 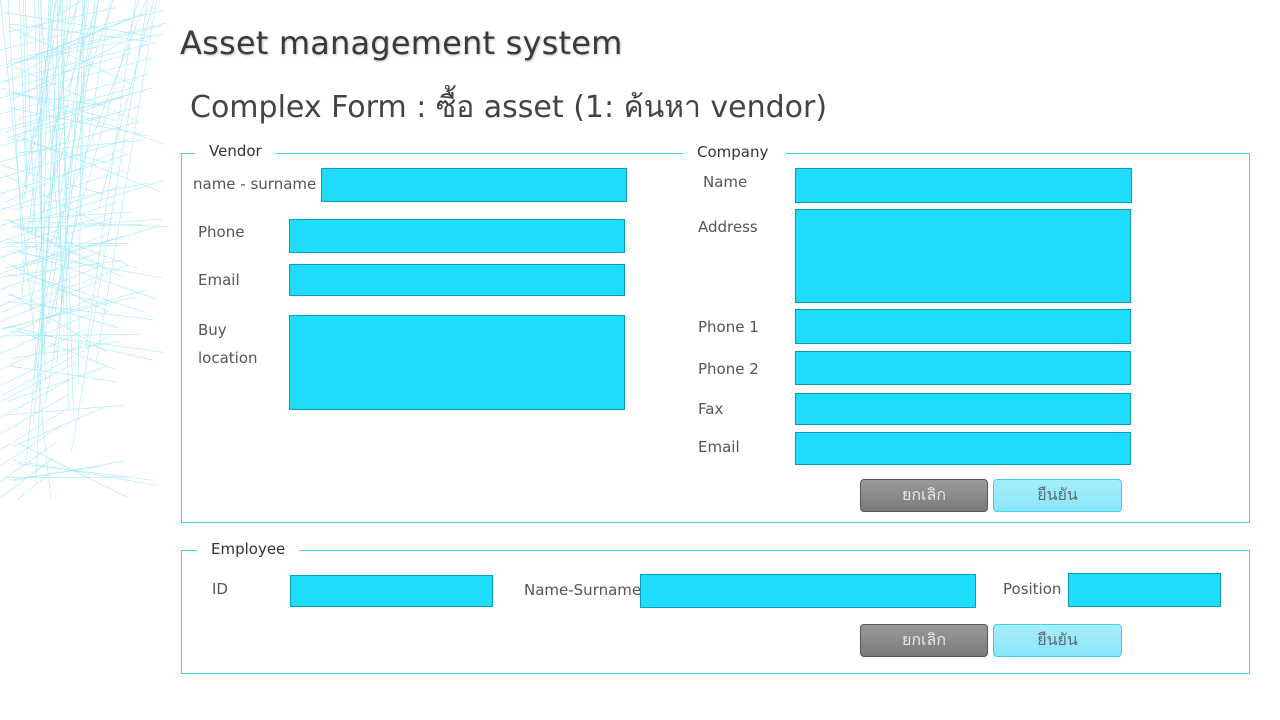 What do you see at coordinates (221, 232) in the screenshot?
I see `vendor-phone-label: Phone` at bounding box center [221, 232].